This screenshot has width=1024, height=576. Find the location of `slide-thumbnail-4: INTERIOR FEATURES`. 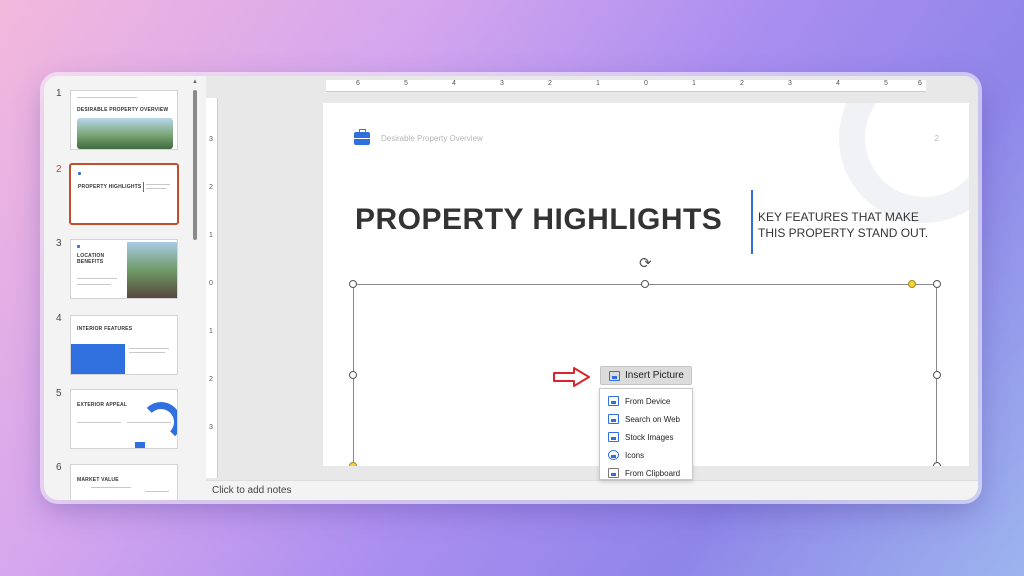

slide-thumbnail-4: INTERIOR FEATURES is located at coordinates (124, 345).